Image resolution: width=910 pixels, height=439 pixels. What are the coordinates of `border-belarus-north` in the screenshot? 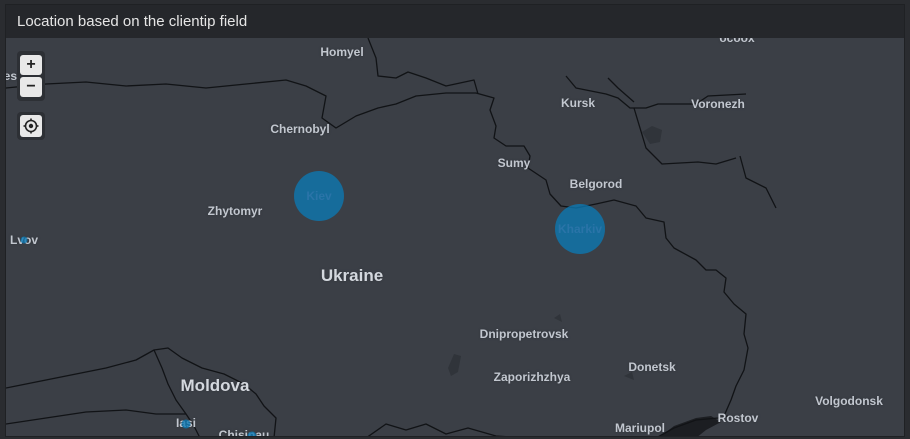 It's located at (423, 66).